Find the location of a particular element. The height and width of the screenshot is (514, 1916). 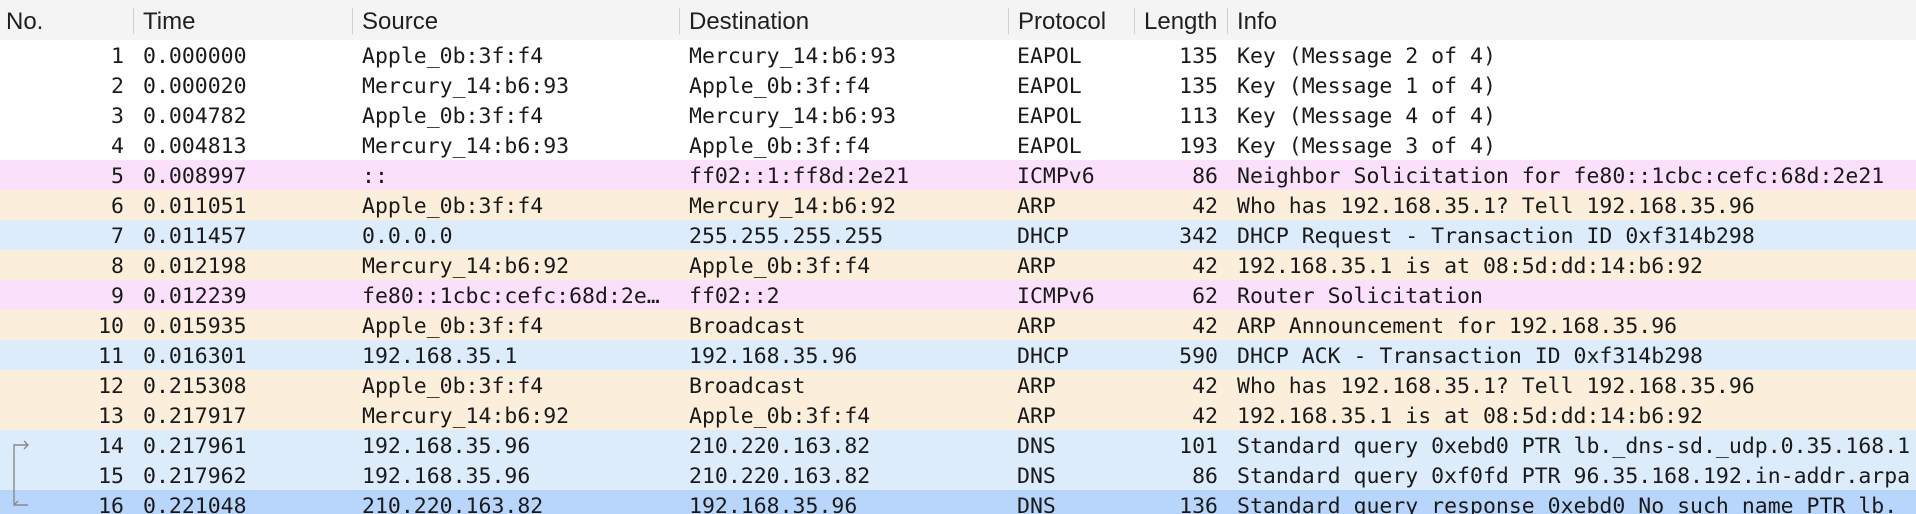

packet-info: ARP Announcement for 192.168.35.96 is located at coordinates (1457, 326).